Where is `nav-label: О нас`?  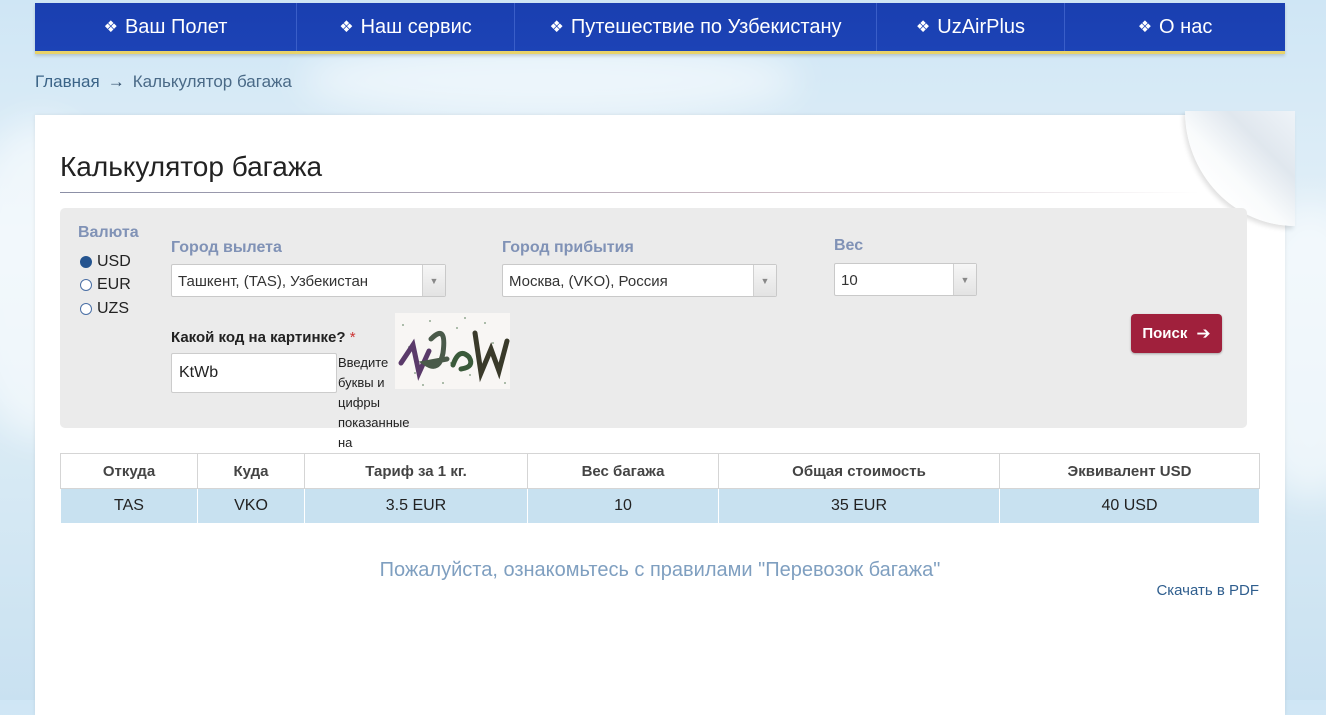
nav-label: О нас is located at coordinates (1186, 26).